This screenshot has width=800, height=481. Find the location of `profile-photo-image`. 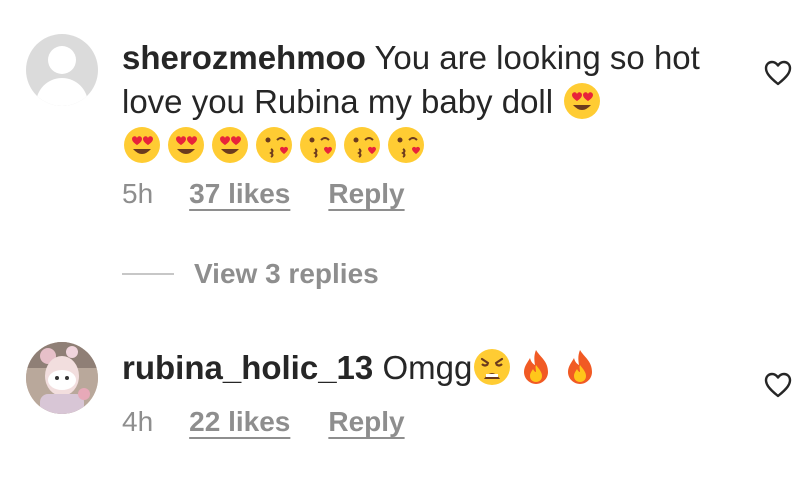

profile-photo-image is located at coordinates (62, 378).